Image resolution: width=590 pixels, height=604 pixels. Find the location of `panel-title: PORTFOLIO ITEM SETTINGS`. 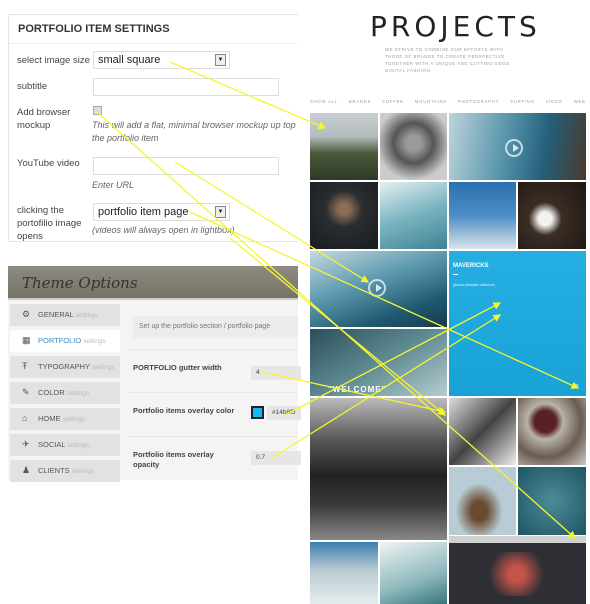

panel-title: PORTFOLIO ITEM SETTINGS is located at coordinates (153, 29).